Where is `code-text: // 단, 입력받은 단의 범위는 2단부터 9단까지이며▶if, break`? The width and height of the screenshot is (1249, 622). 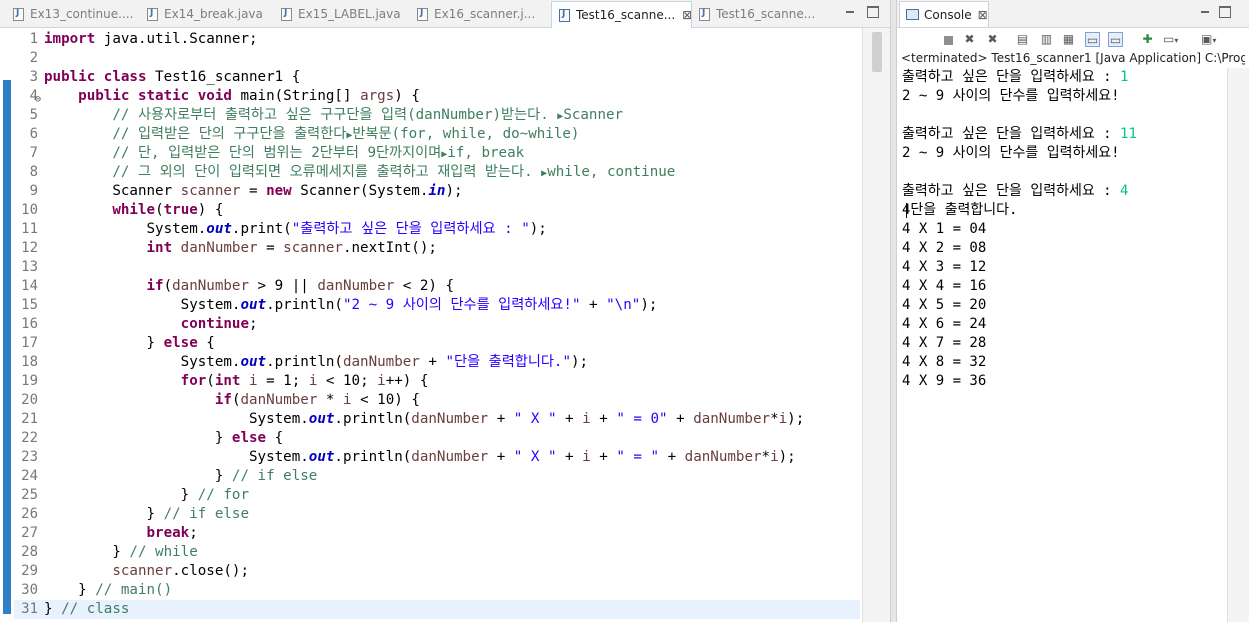
code-text: // 단, 입력받은 단의 범위는 2단부터 9단까지이며▶if, break is located at coordinates (318, 153).